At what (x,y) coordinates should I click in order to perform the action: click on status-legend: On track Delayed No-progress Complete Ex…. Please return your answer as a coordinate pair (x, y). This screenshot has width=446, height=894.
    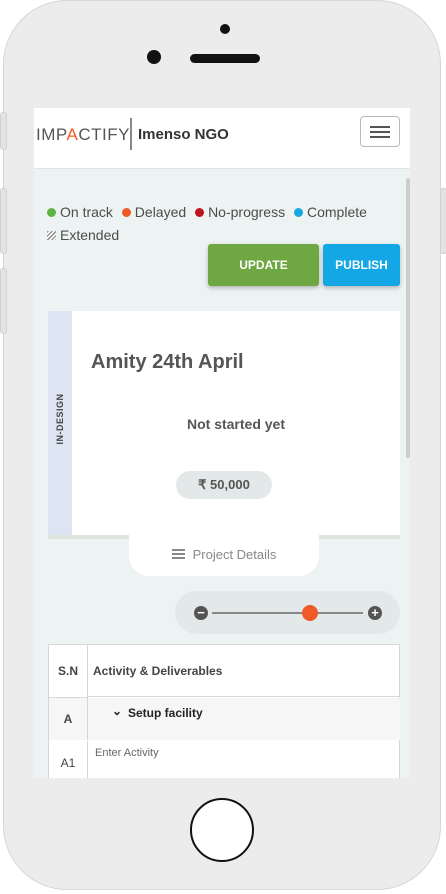
    Looking at the image, I should click on (222, 224).